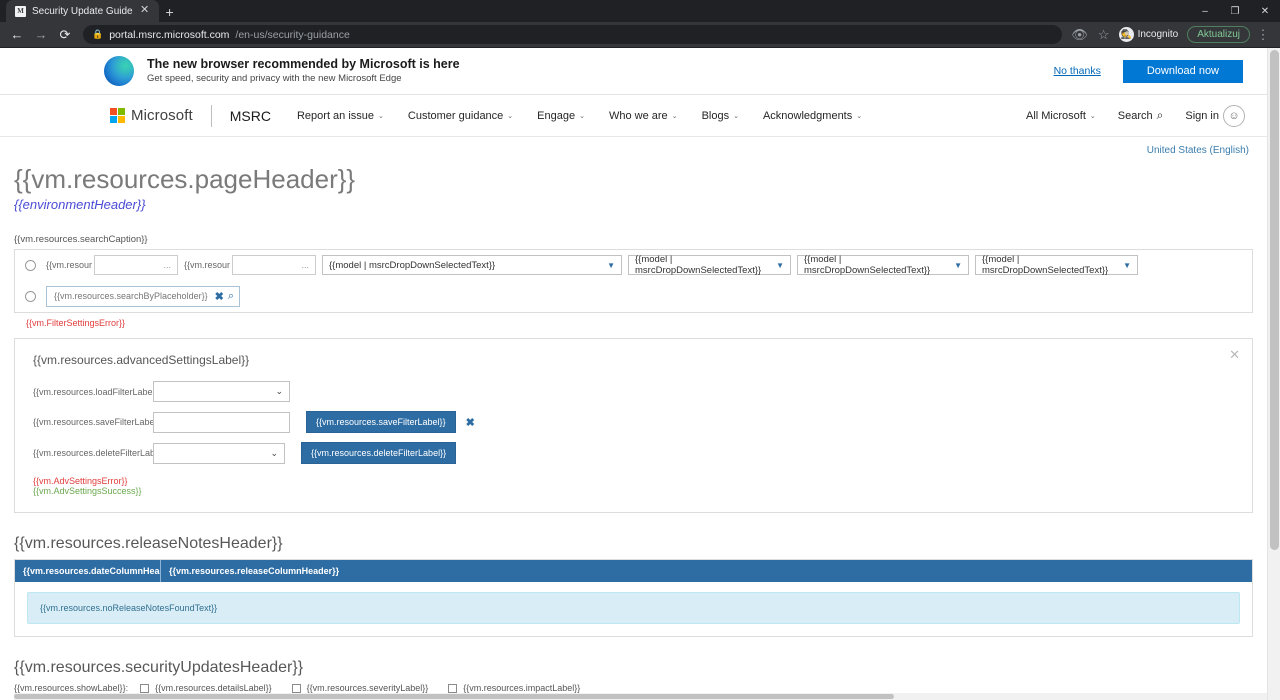  What do you see at coordinates (379, 453) in the screenshot?
I see `delete-filter-button: {{vm.resources.deleteFilterLabel}}` at bounding box center [379, 453].